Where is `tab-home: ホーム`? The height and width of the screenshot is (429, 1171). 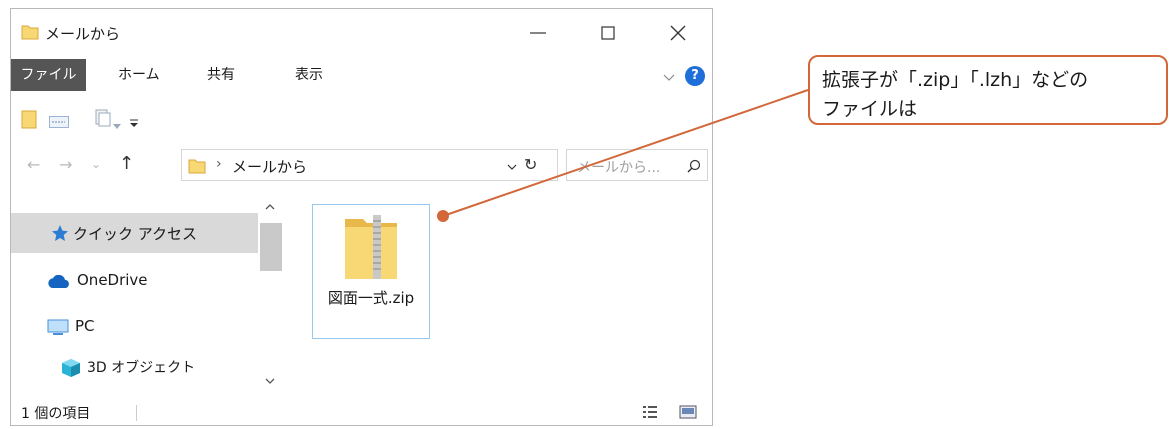 tab-home: ホーム is located at coordinates (139, 75).